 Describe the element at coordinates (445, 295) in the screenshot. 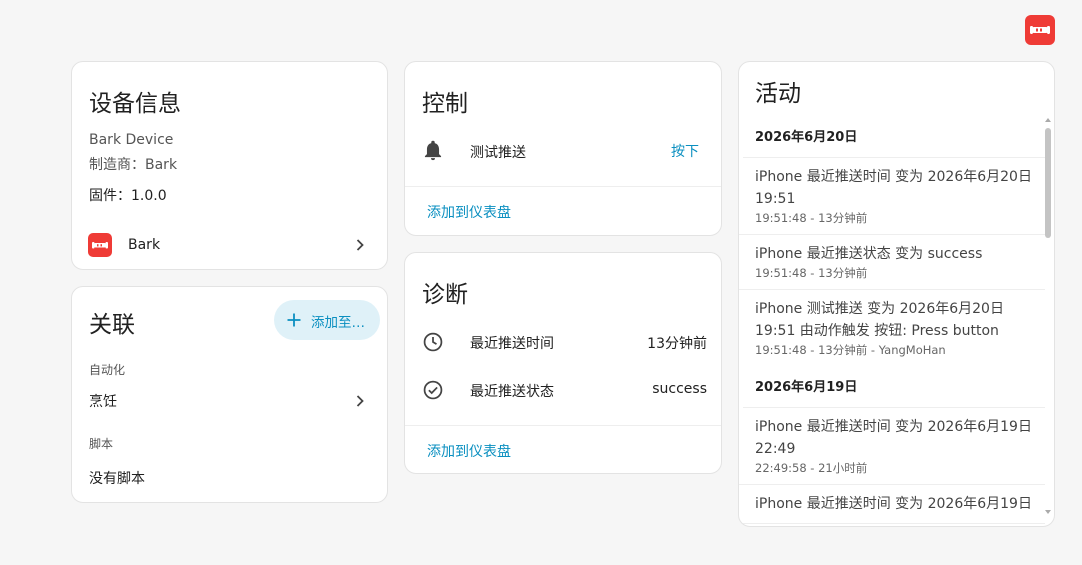

I see `diagnostics-title: 诊断` at that location.